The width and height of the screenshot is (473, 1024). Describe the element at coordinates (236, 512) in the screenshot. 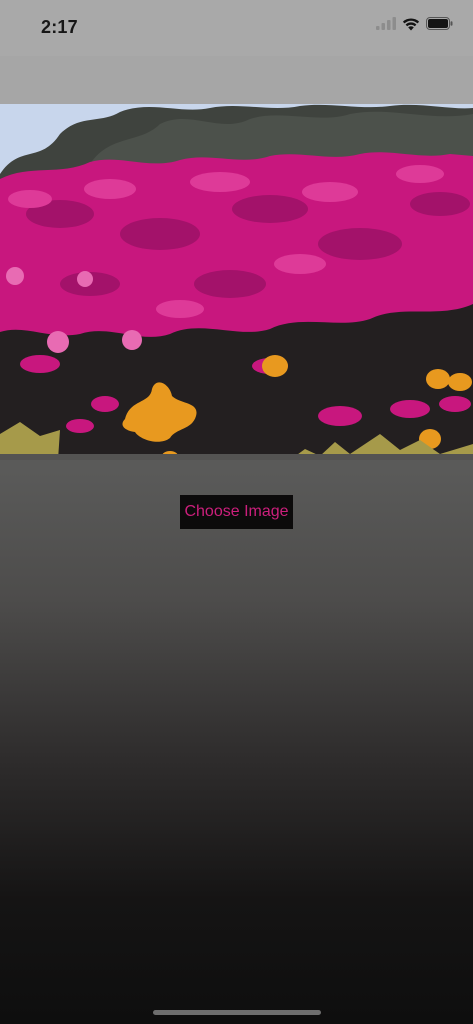

I see `choose-image-button: Choose Image` at that location.